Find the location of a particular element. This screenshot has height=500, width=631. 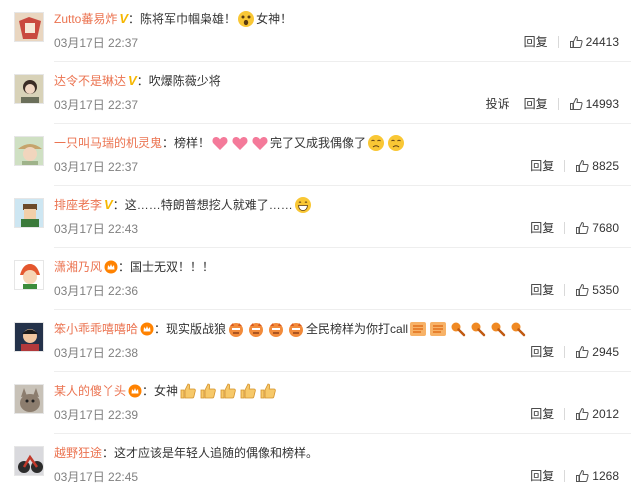

like-button: 24413 is located at coordinates (594, 42).